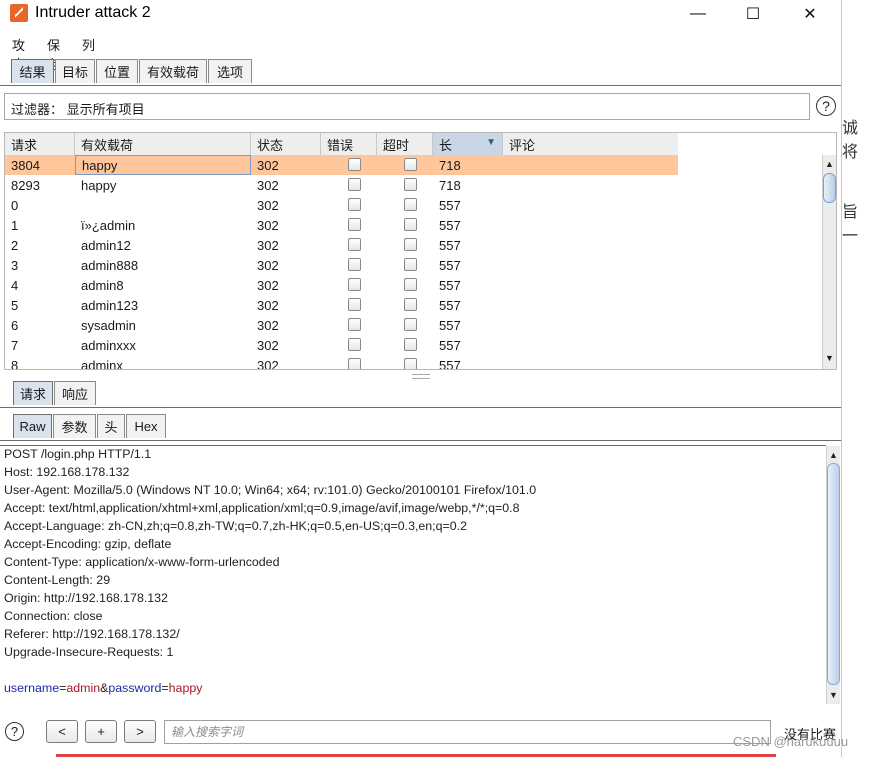 The height and width of the screenshot is (757, 871). I want to click on table-scrollbar: ▲ ▼, so click(829, 262).